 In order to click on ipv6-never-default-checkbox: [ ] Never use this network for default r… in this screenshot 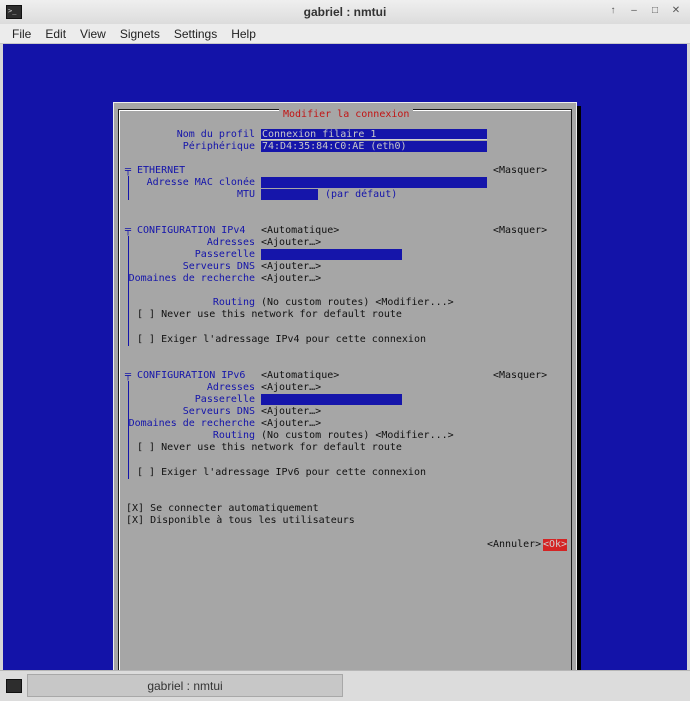, I will do `click(269, 448)`.